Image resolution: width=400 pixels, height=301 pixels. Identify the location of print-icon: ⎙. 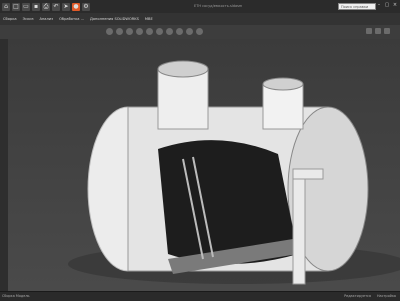
(46, 6).